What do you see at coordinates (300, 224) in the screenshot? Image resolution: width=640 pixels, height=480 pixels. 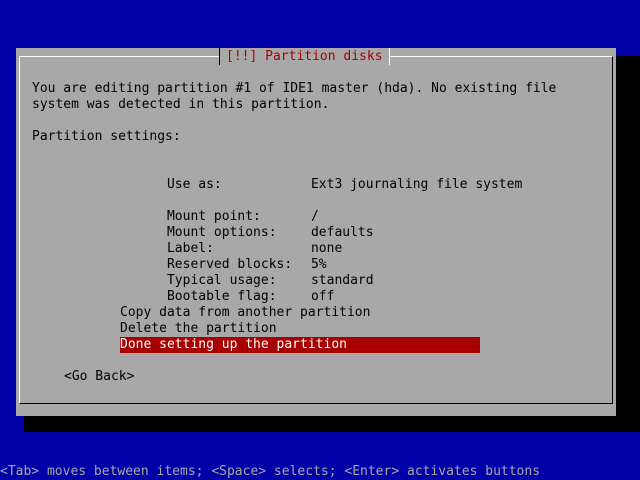 I see `setting-mount-options: Mount options: defaults` at bounding box center [300, 224].